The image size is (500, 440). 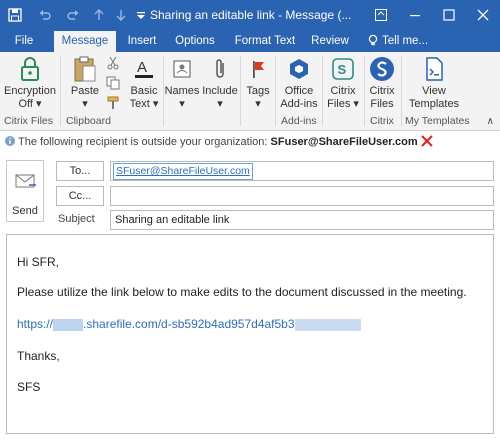 I want to click on tab-review: Review, so click(x=330, y=41).